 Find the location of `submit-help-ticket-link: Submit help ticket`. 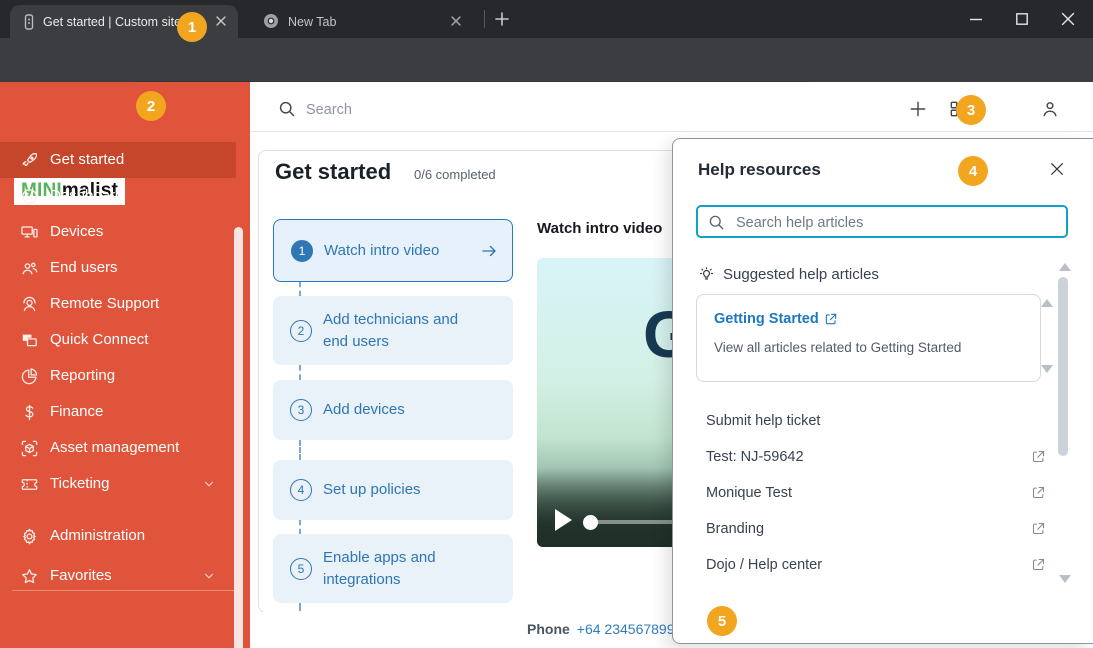

submit-help-ticket-link: Submit help ticket is located at coordinates (876, 424).